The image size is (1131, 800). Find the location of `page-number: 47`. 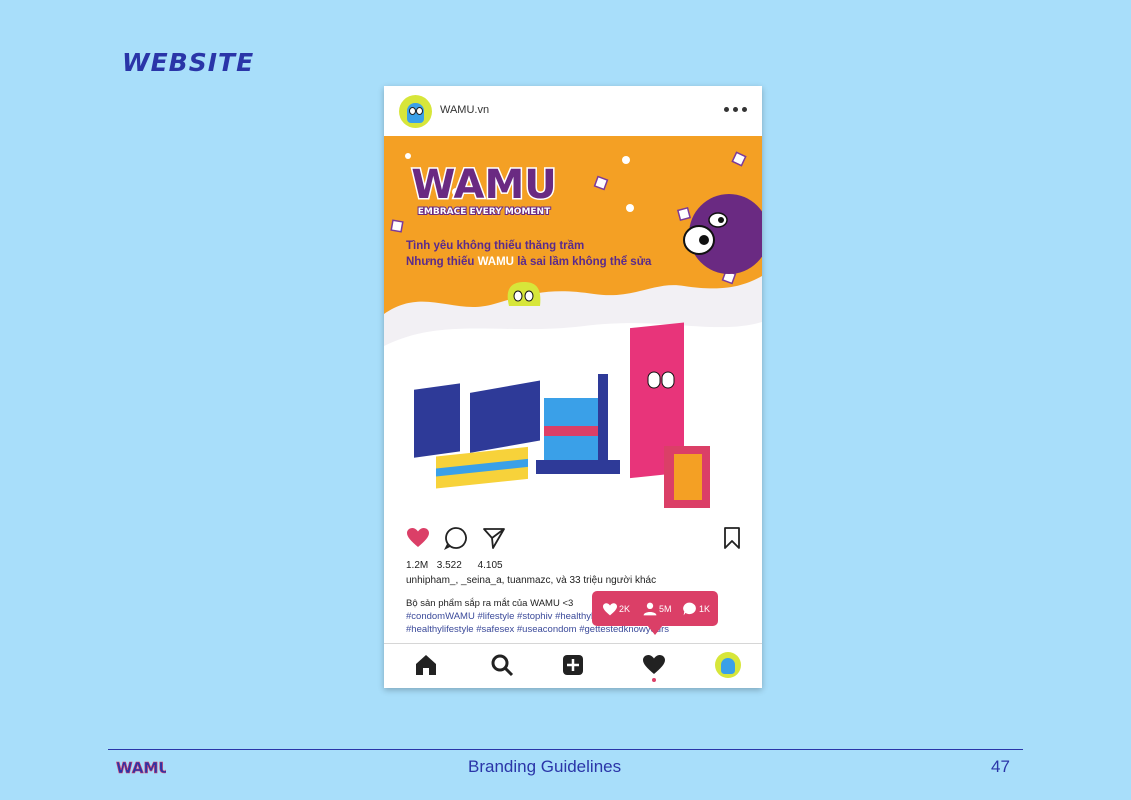

page-number: 47 is located at coordinates (1000, 766).